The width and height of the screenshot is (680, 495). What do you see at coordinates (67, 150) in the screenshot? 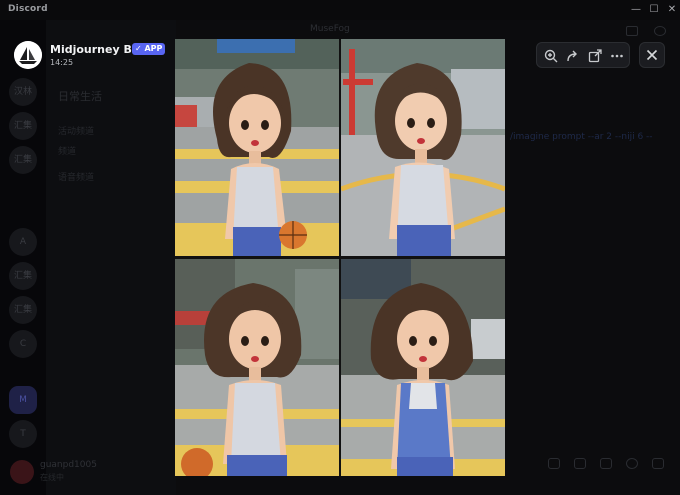
I see `channel-item: 频道` at bounding box center [67, 150].